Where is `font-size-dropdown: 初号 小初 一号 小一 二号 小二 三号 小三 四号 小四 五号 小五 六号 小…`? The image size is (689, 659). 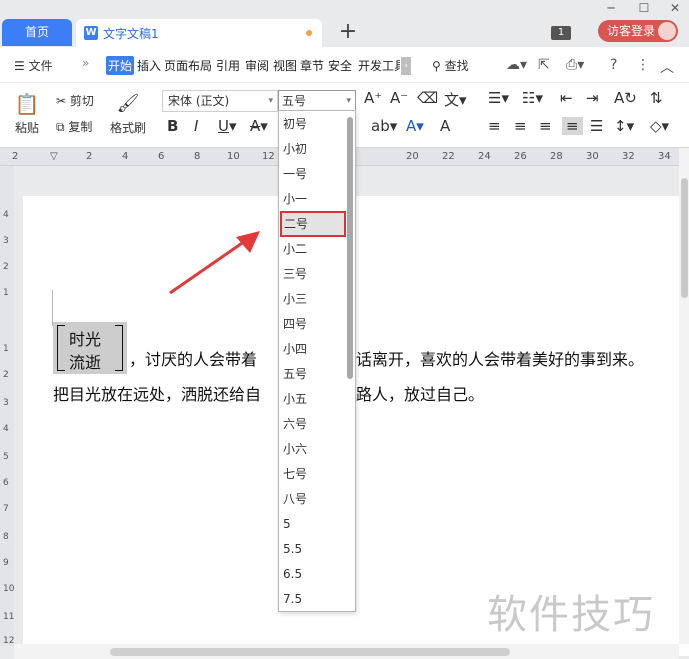
font-size-dropdown: 初号 小初 一号 小一 二号 小二 三号 小三 四号 小四 五号 小五 六号 小… is located at coordinates (317, 361).